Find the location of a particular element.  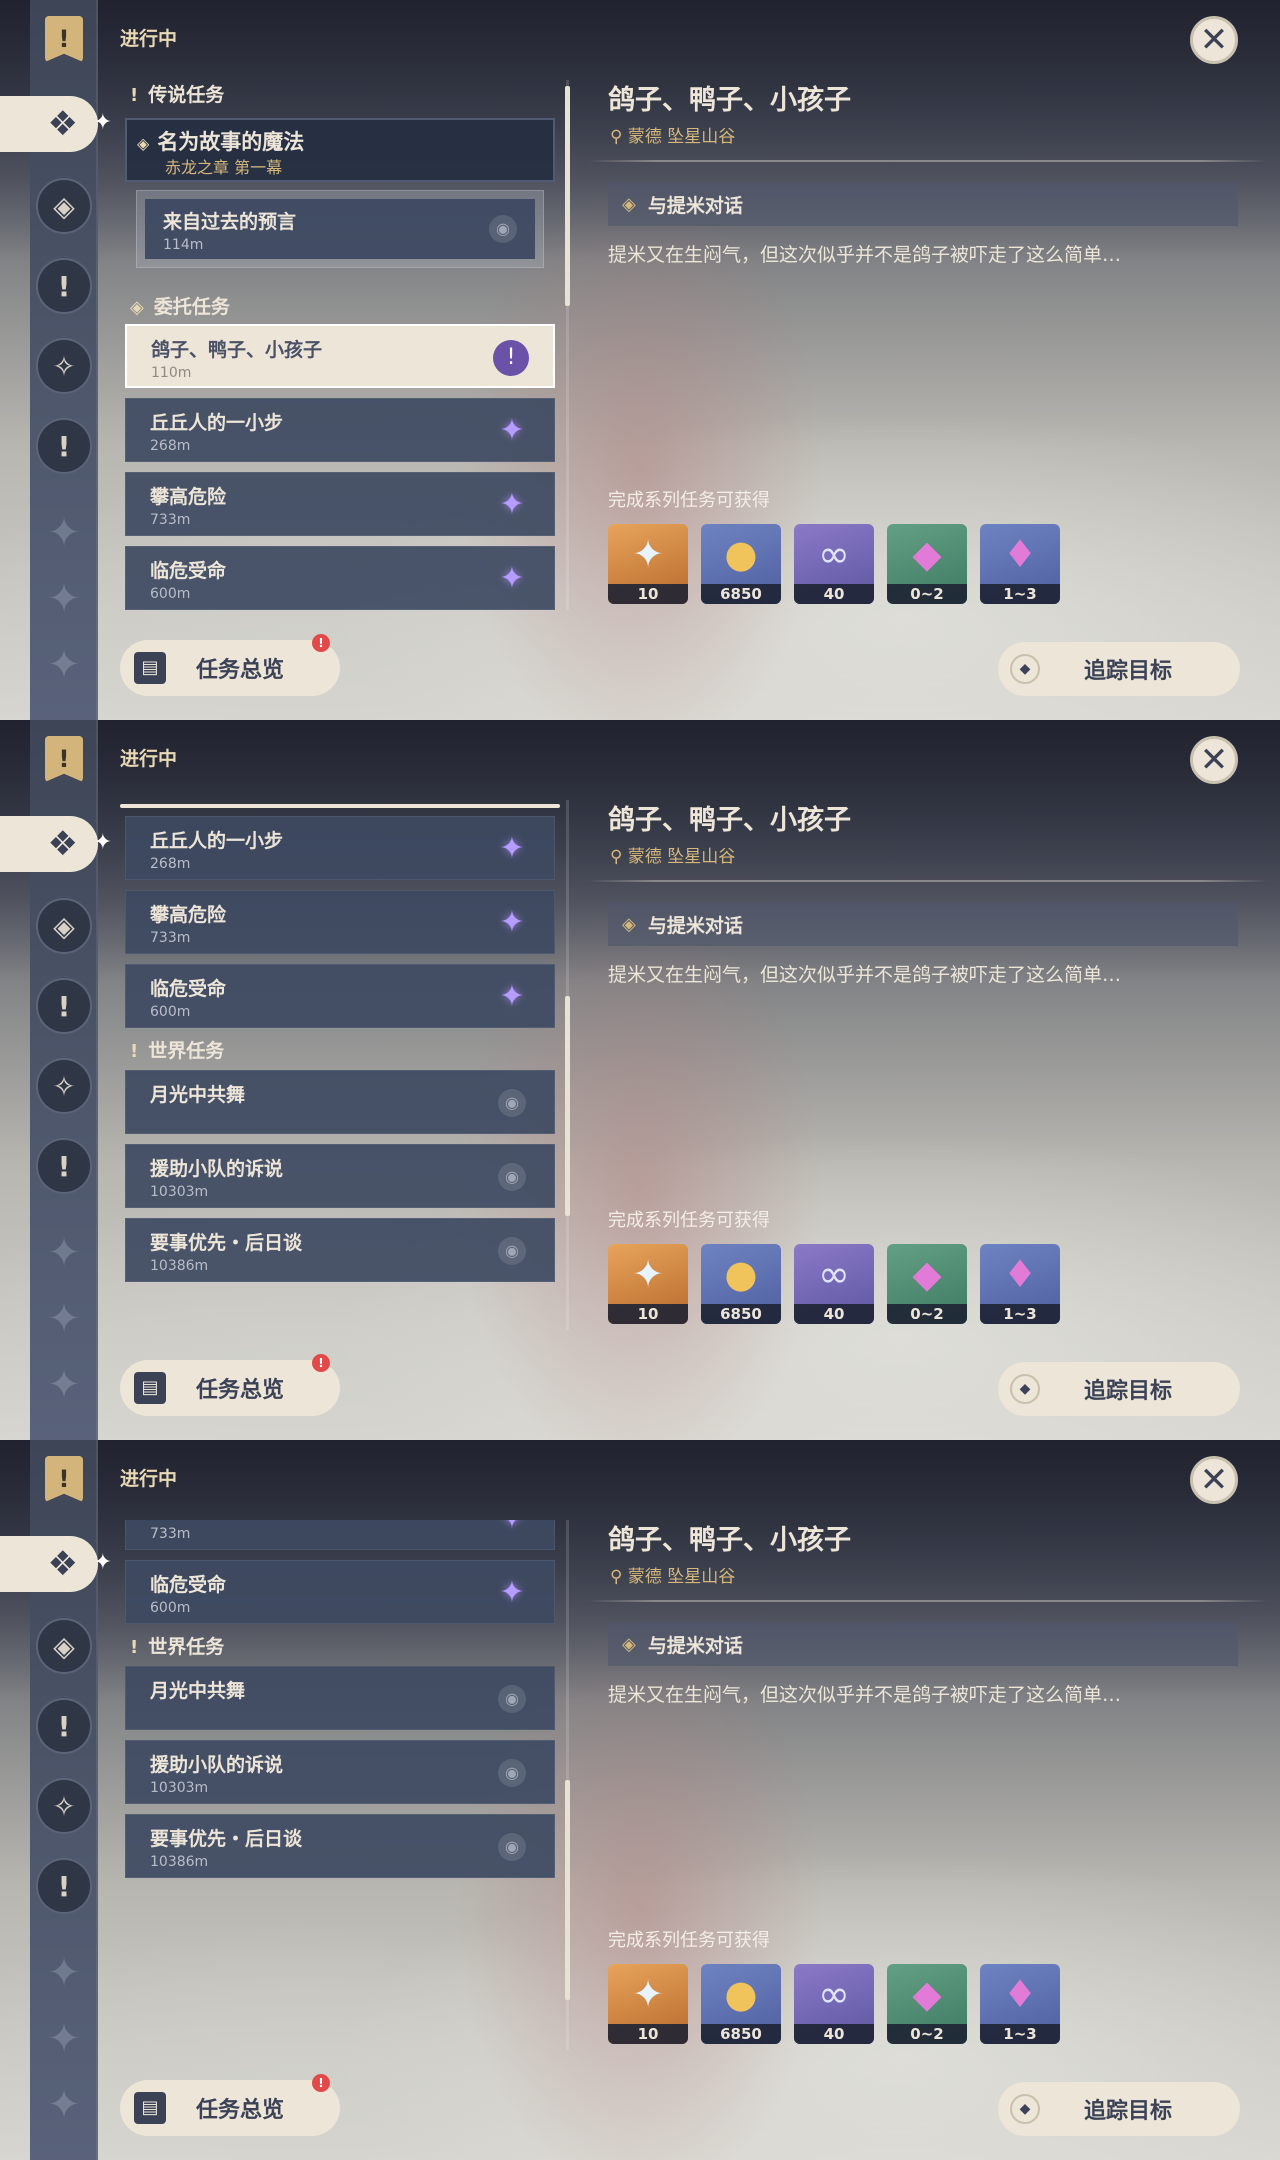

rewards-row: ✦ 10 ● 6850 ∞ 40 ◆ 0~2 ♦ 1~3 is located at coordinates (834, 564).